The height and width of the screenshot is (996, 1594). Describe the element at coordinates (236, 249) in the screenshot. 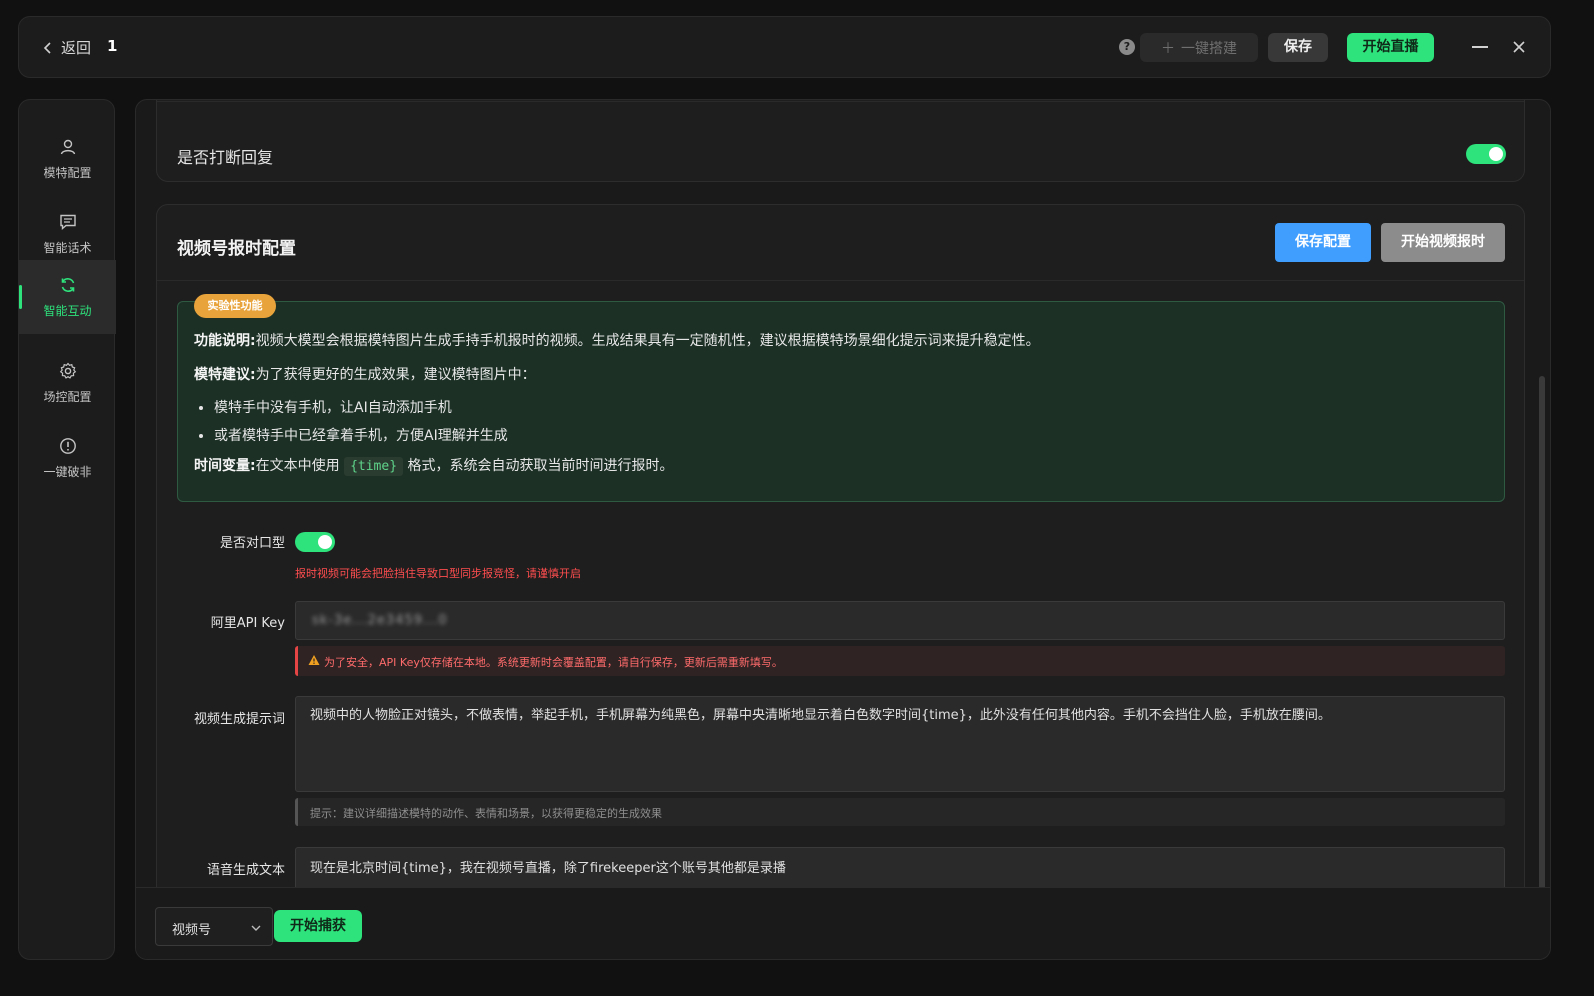

I see `card-title: 视频号报时配置` at that location.